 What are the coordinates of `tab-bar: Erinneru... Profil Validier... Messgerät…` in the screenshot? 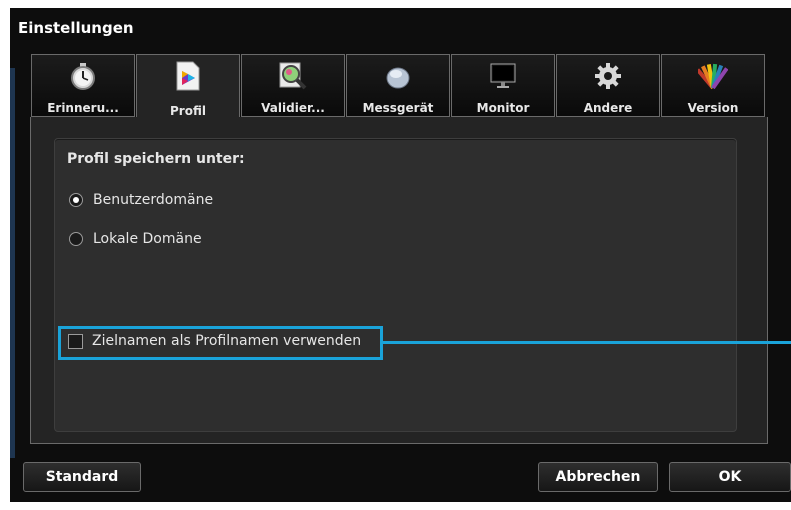 It's located at (399, 87).